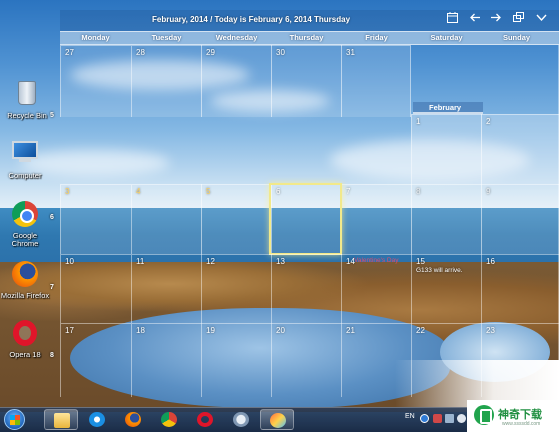 The height and width of the screenshot is (432, 559). I want to click on recycle-bin-icon, so click(27, 96).